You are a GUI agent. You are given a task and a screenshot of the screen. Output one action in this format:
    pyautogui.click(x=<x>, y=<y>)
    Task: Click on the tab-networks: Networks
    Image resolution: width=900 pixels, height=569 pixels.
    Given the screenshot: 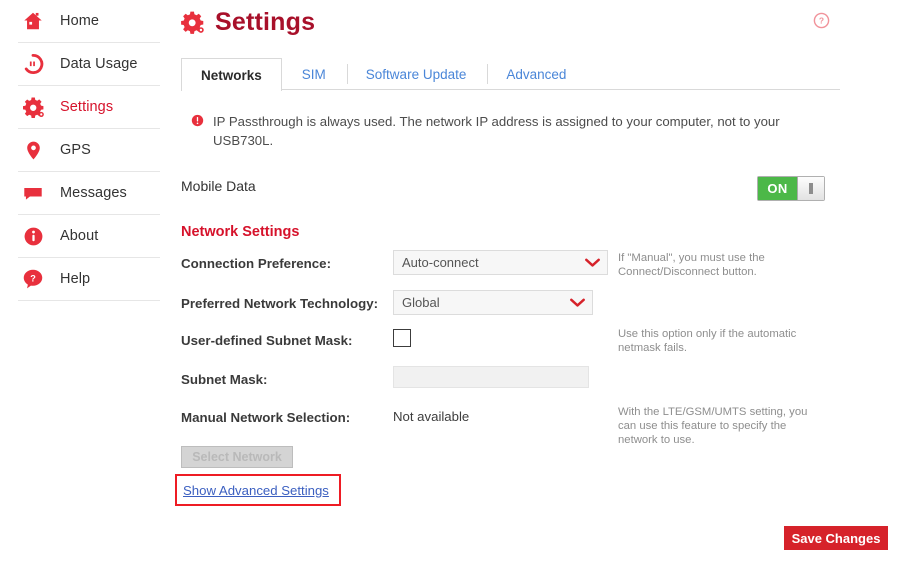 What is the action you would take?
    pyautogui.click(x=231, y=74)
    